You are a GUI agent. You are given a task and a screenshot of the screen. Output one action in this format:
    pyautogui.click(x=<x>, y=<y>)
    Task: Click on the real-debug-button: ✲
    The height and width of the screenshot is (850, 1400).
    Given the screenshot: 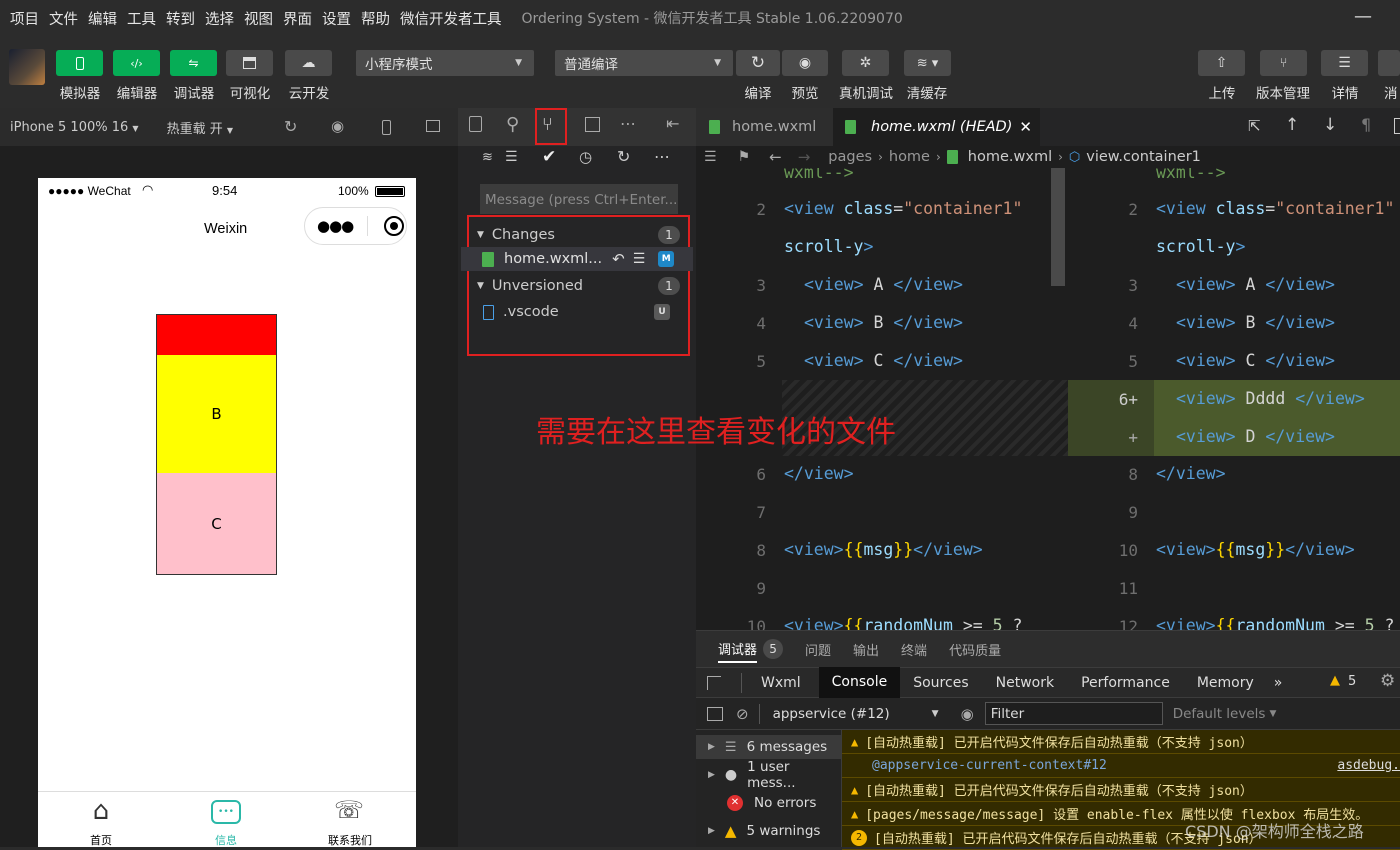 What is the action you would take?
    pyautogui.click(x=865, y=63)
    